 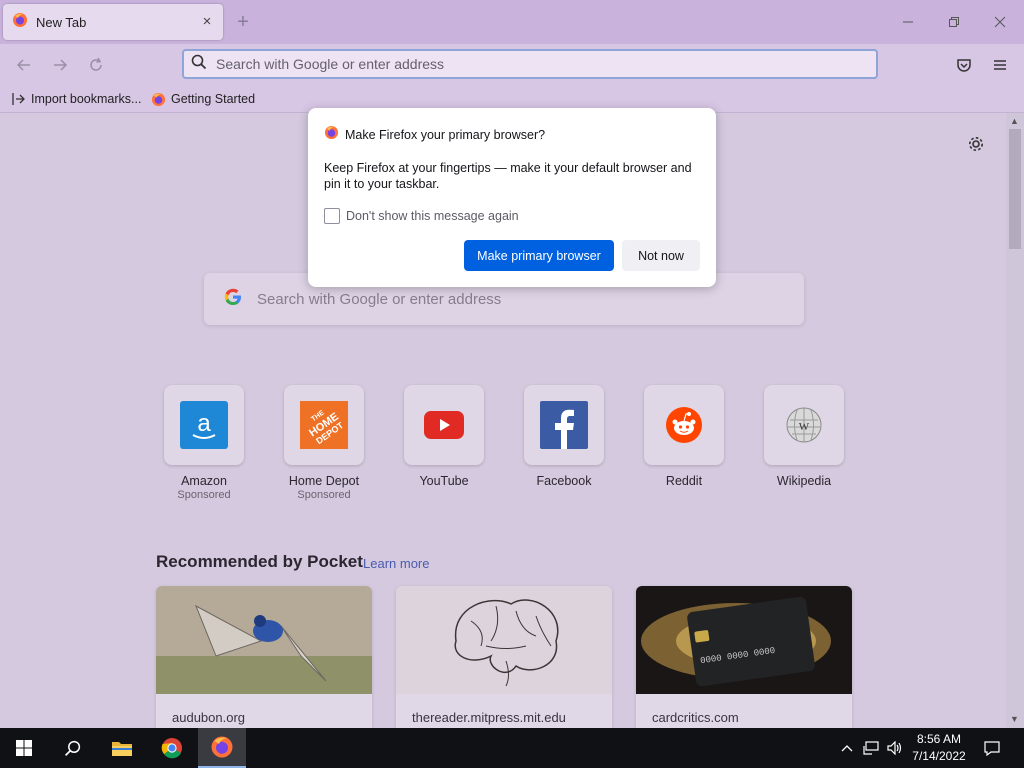 I want to click on chevron-up-icon, so click(x=847, y=748).